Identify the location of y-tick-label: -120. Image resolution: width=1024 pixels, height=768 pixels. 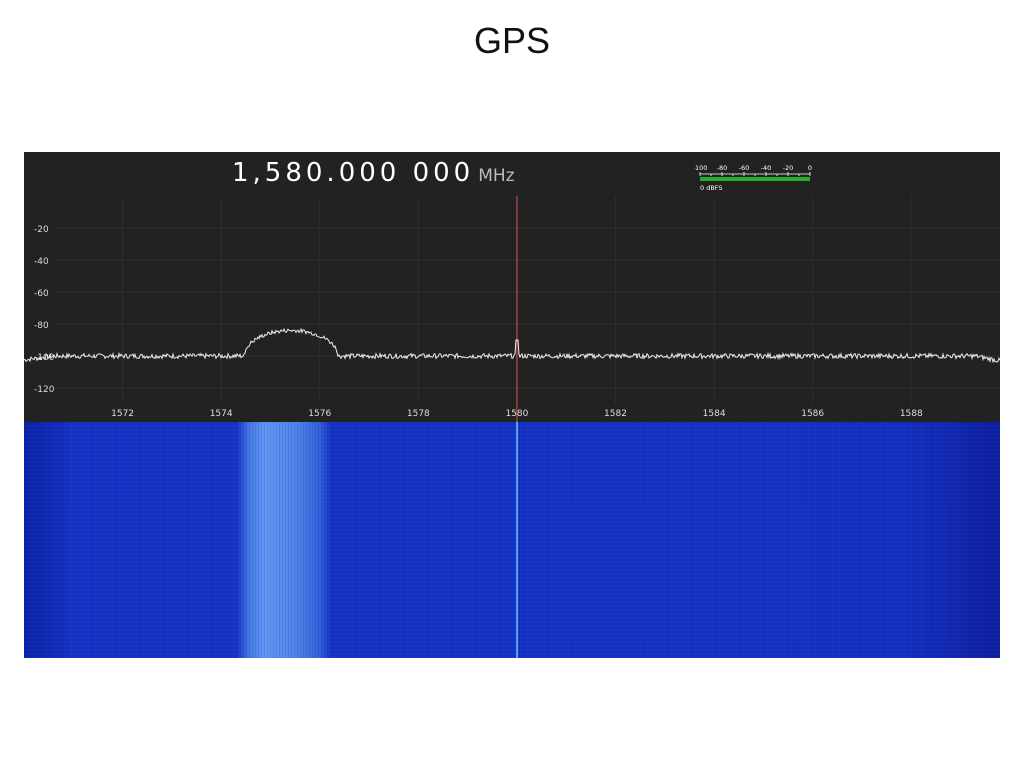
(44, 390).